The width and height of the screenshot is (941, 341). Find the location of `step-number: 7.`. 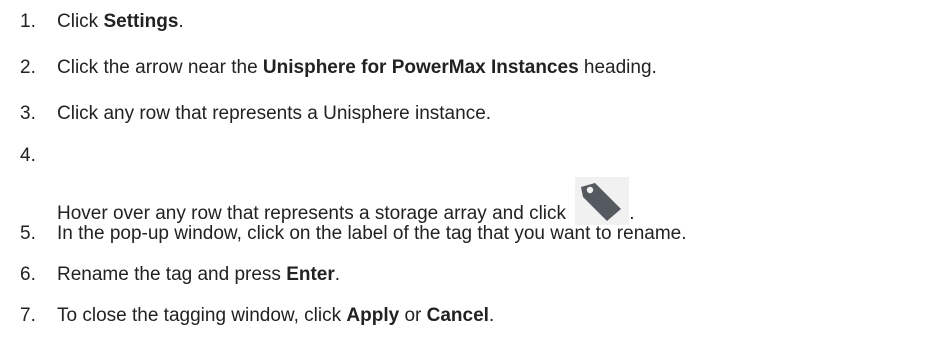

step-number: 7. is located at coordinates (28, 315).